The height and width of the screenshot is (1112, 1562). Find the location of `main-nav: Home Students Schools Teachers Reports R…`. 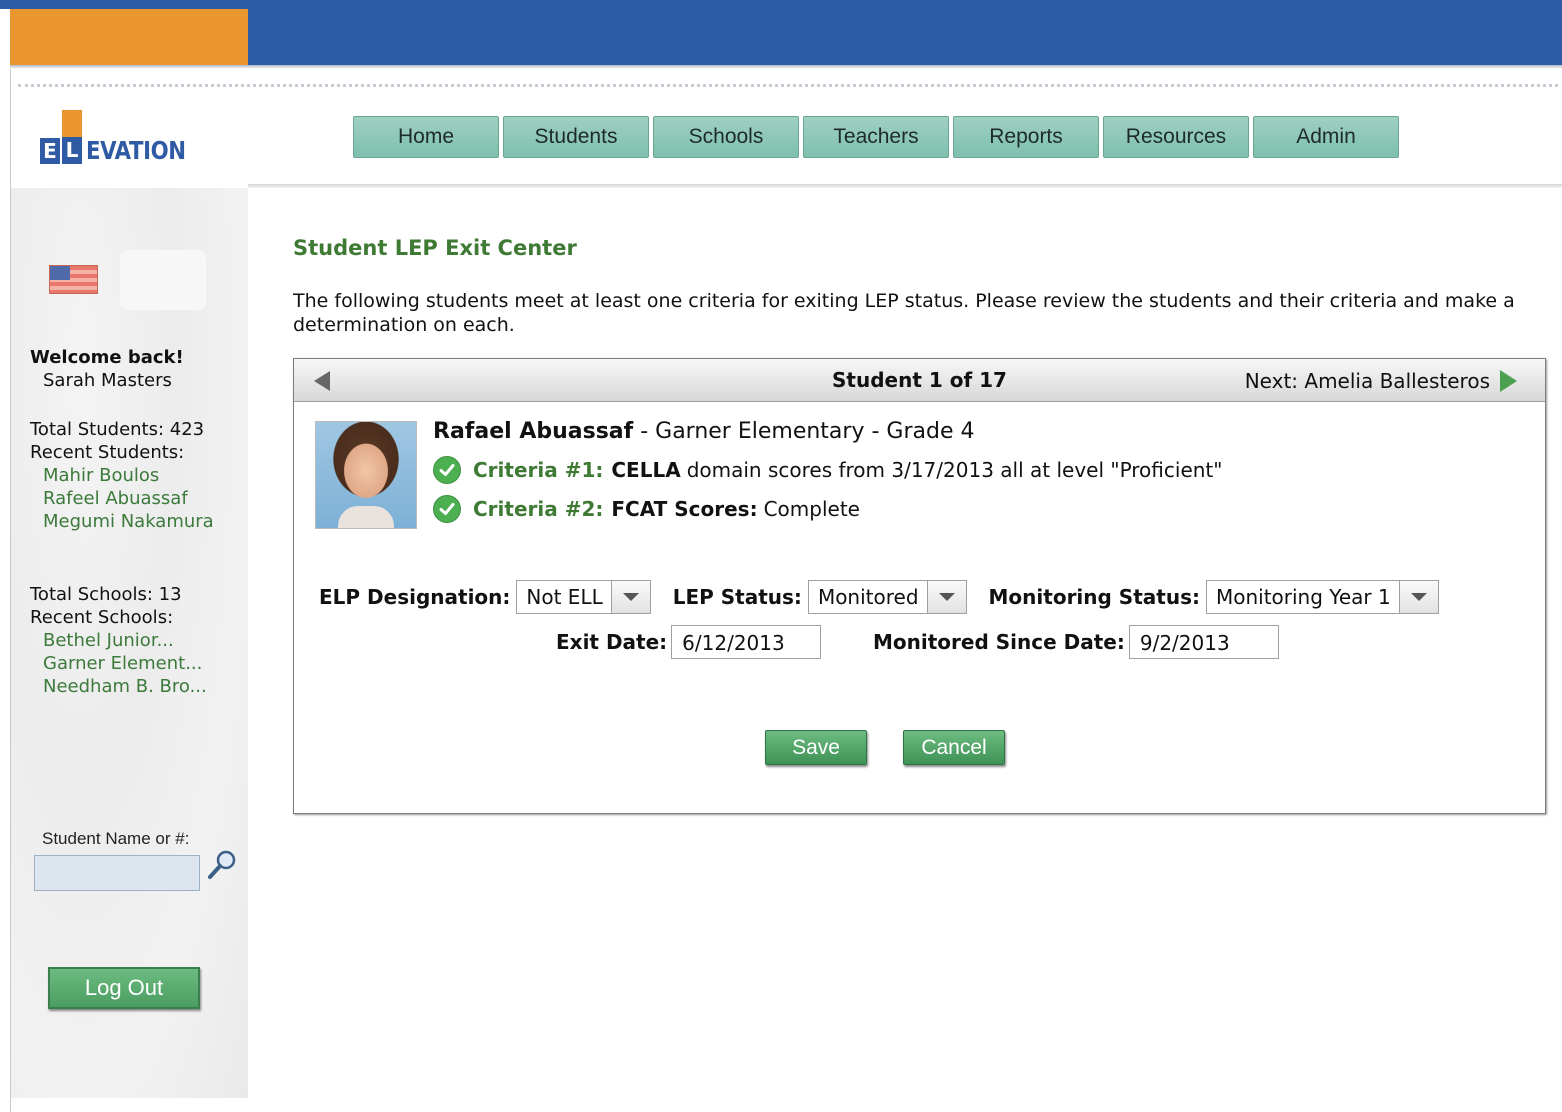

main-nav: Home Students Schools Teachers Reports R… is located at coordinates (878, 137).